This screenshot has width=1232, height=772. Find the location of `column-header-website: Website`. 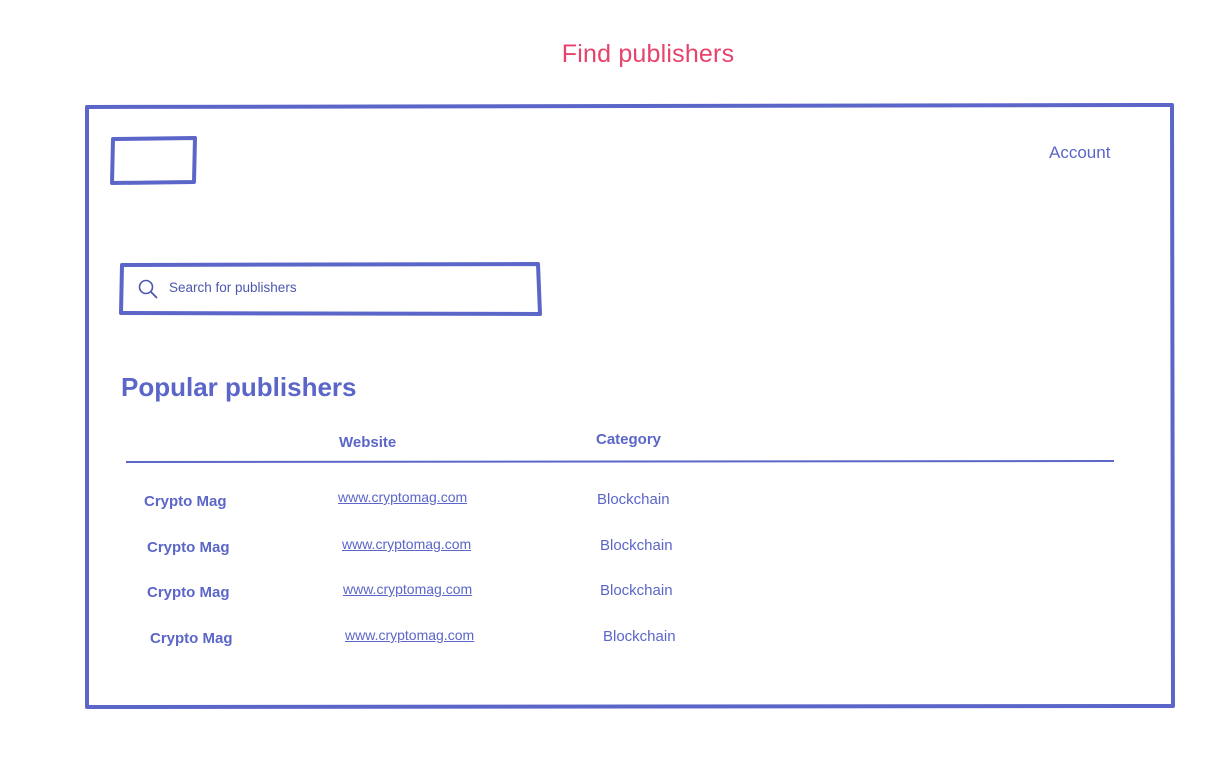

column-header-website: Website is located at coordinates (368, 442).